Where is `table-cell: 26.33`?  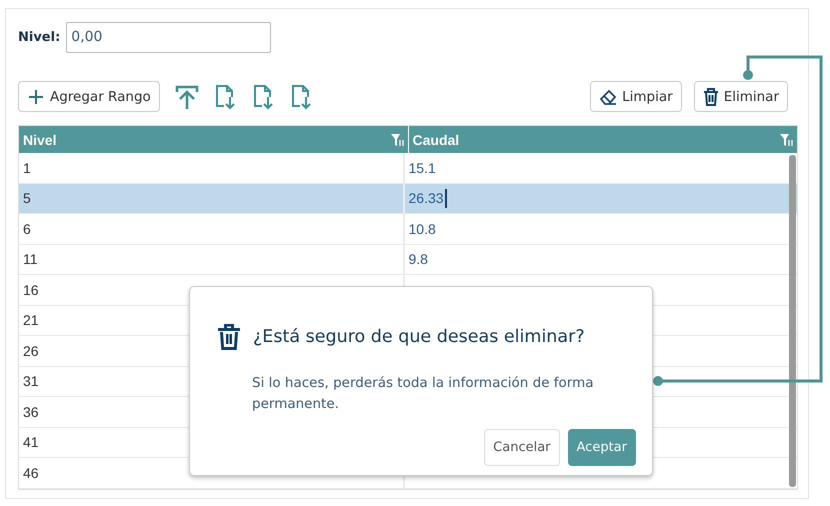 table-cell: 26.33 is located at coordinates (426, 198).